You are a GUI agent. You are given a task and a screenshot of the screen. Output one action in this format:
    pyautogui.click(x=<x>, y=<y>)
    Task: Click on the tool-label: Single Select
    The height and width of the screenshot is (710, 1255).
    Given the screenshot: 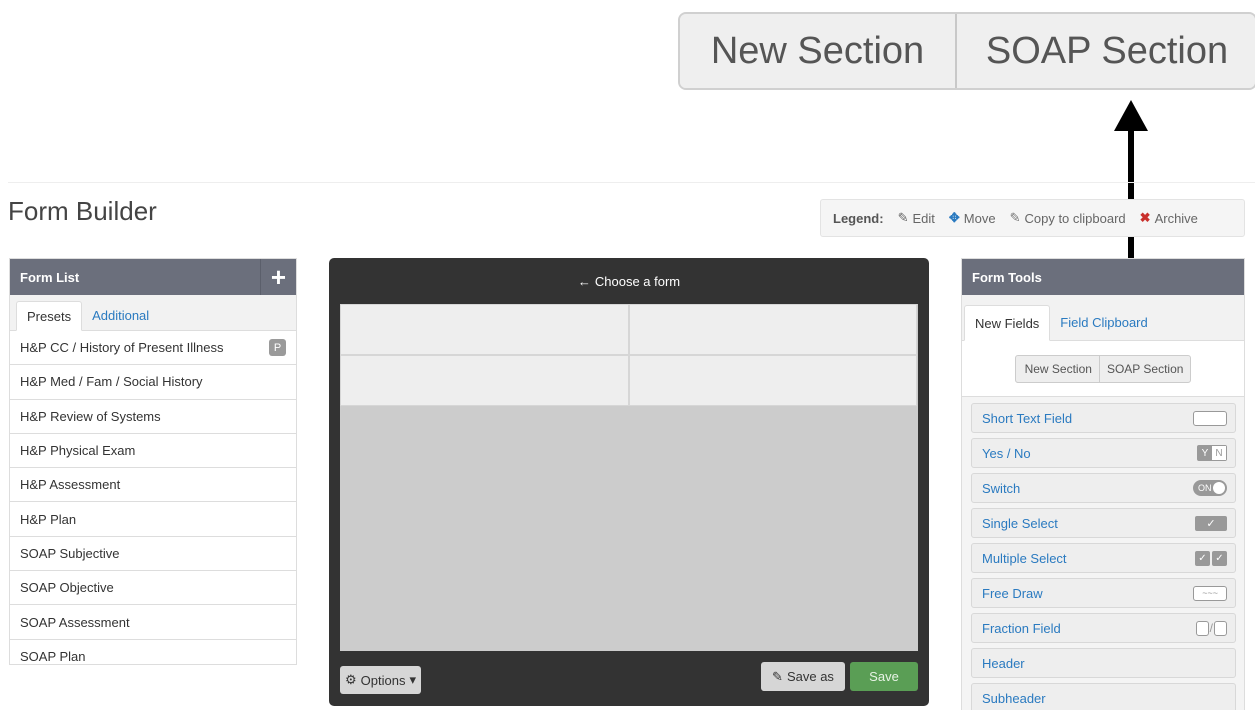 What is the action you would take?
    pyautogui.click(x=1020, y=523)
    